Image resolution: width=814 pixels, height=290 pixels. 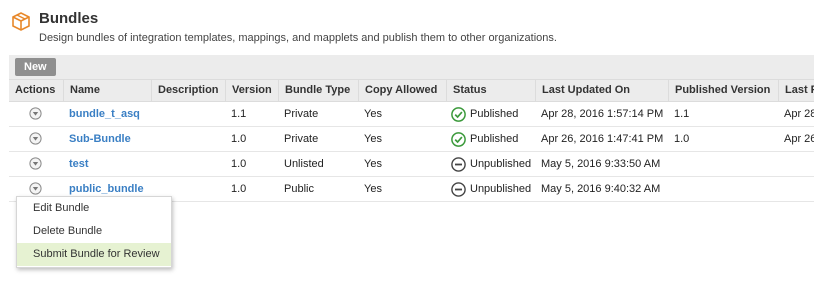 I want to click on bundle-name-link: bundle_t_asq, so click(x=104, y=114).